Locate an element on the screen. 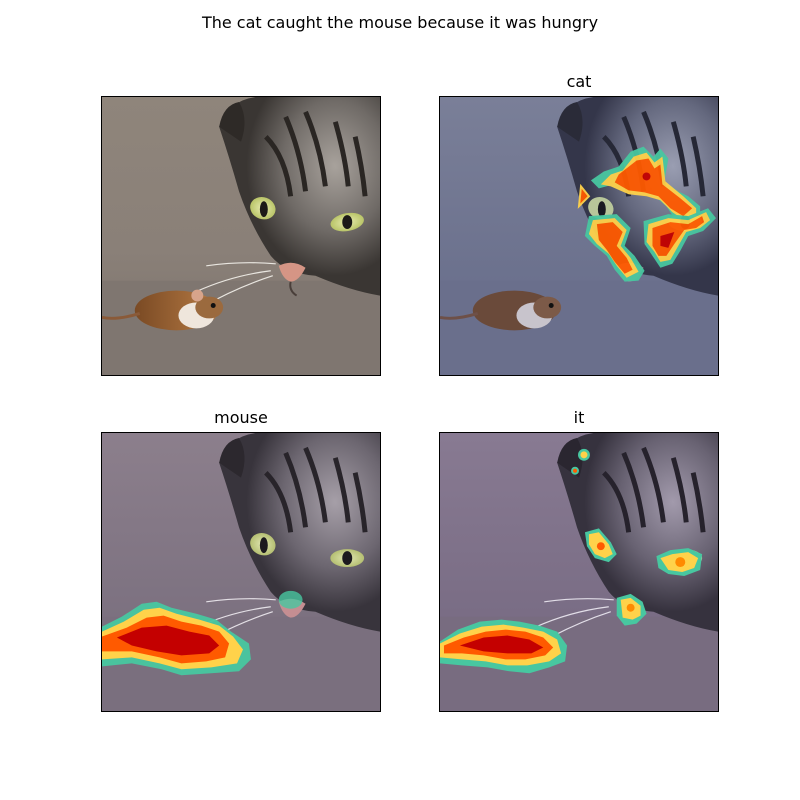 The height and width of the screenshot is (800, 800). cat-and-mouse-photo is located at coordinates (241, 236).